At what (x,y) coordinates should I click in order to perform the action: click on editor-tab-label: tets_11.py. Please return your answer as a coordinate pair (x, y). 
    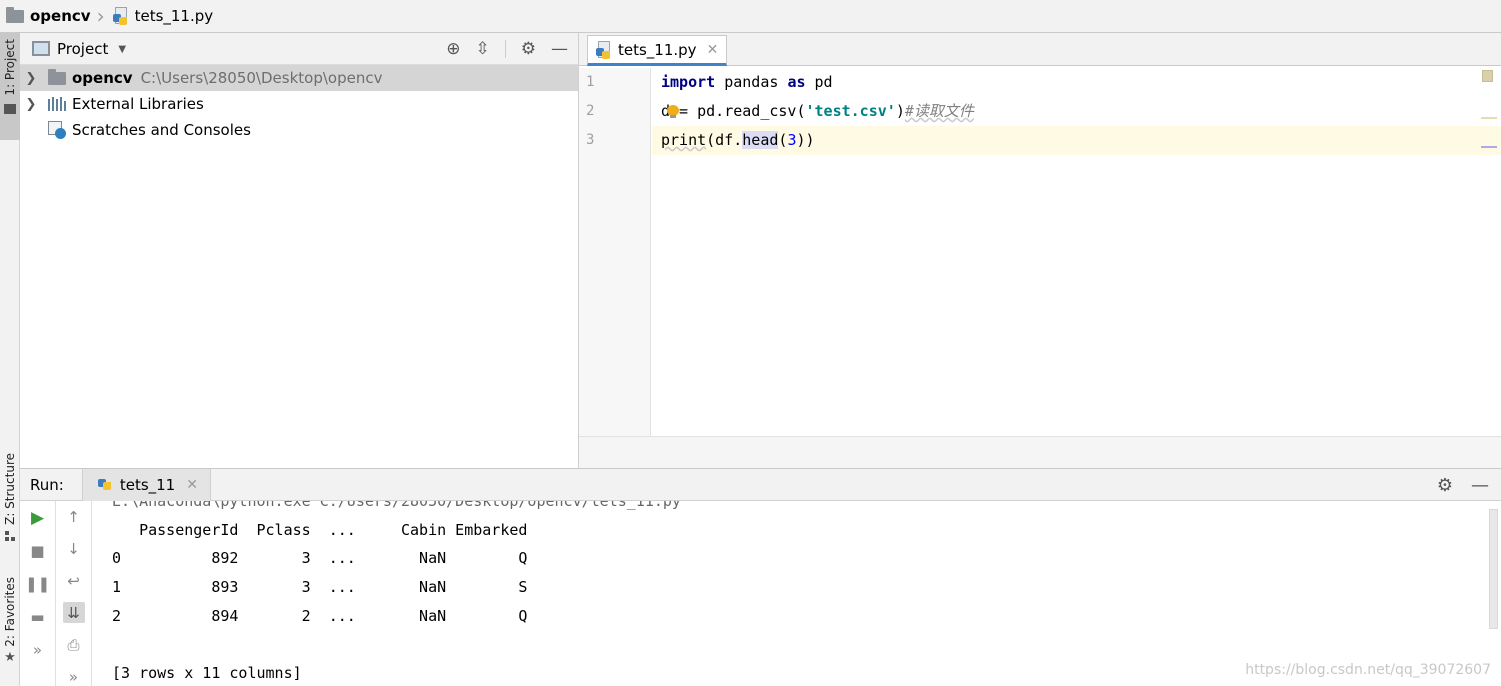
    Looking at the image, I should click on (657, 49).